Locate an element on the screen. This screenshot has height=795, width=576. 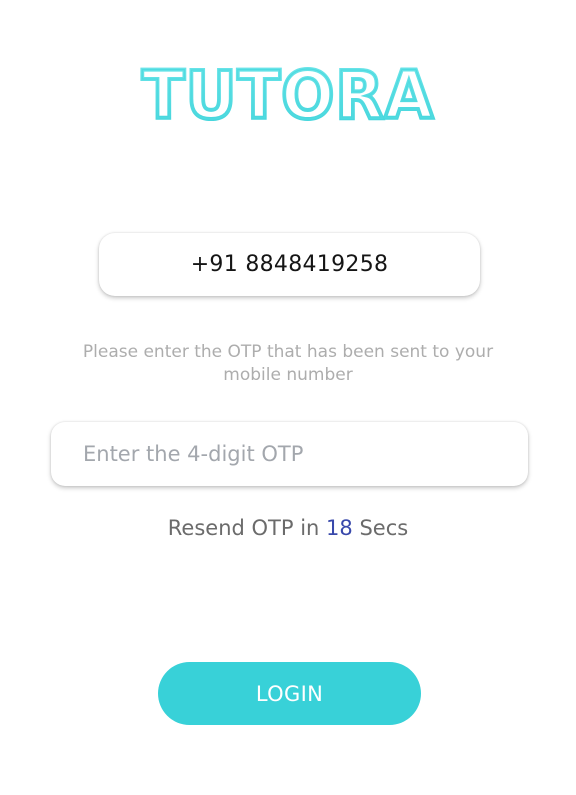
otp-input is located at coordinates (289, 454).